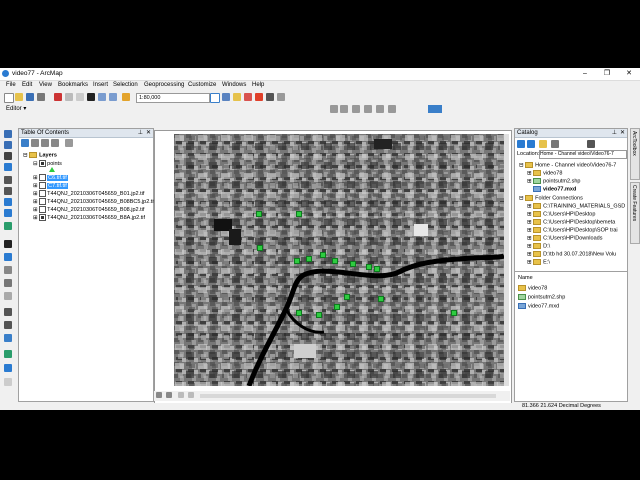  Describe the element at coordinates (25, 143) in the screenshot. I see `list-by-drawing-order-icon` at that location.